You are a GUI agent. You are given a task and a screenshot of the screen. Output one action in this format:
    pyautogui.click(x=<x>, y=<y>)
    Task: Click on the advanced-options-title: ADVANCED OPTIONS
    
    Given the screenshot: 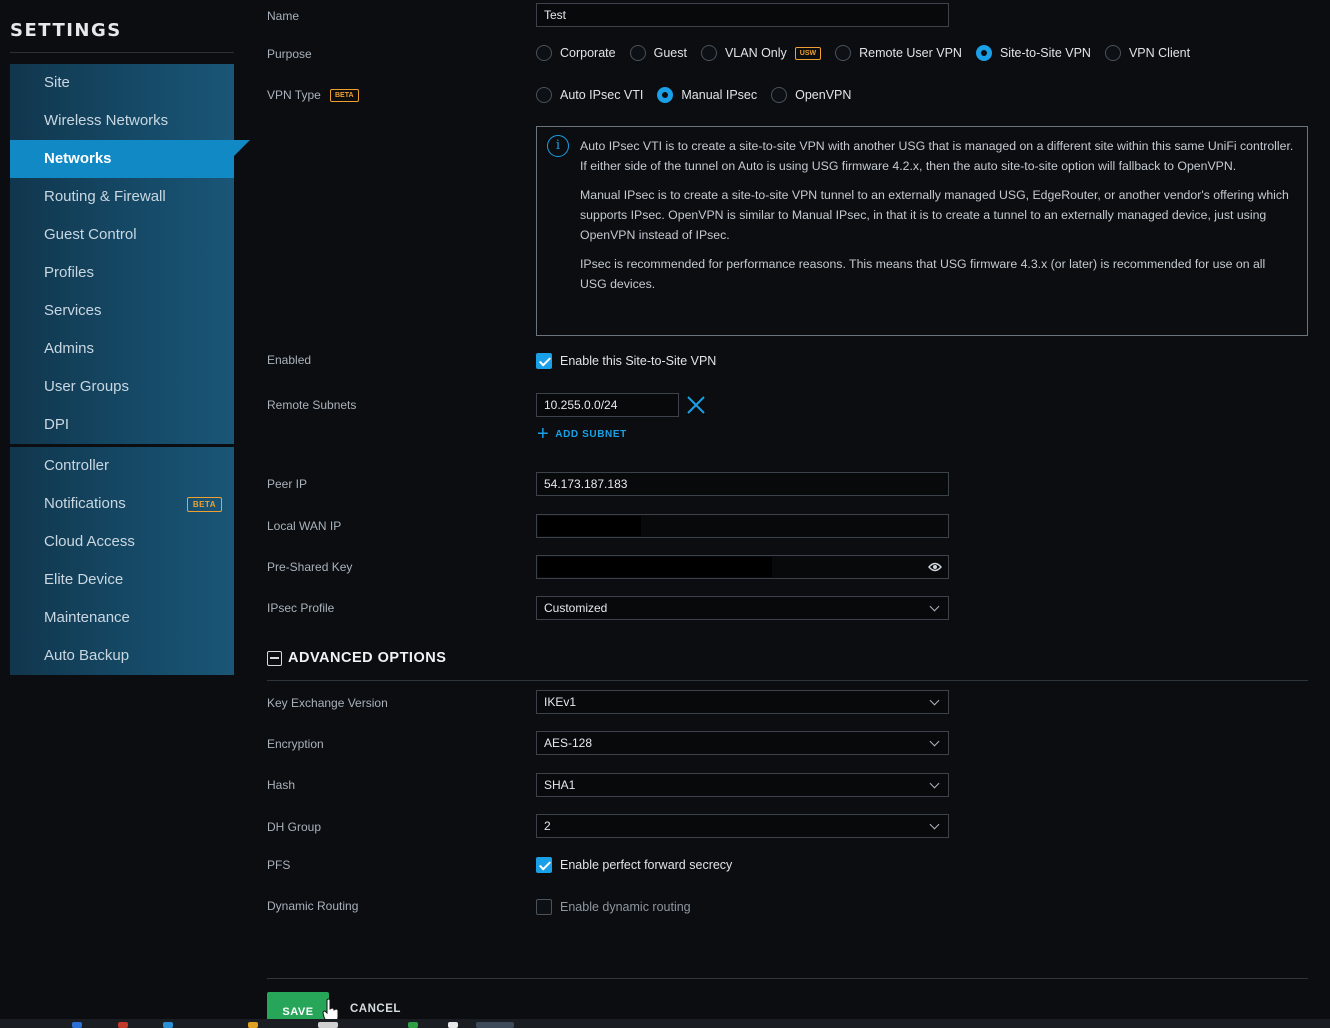 What is the action you would take?
    pyautogui.click(x=367, y=658)
    